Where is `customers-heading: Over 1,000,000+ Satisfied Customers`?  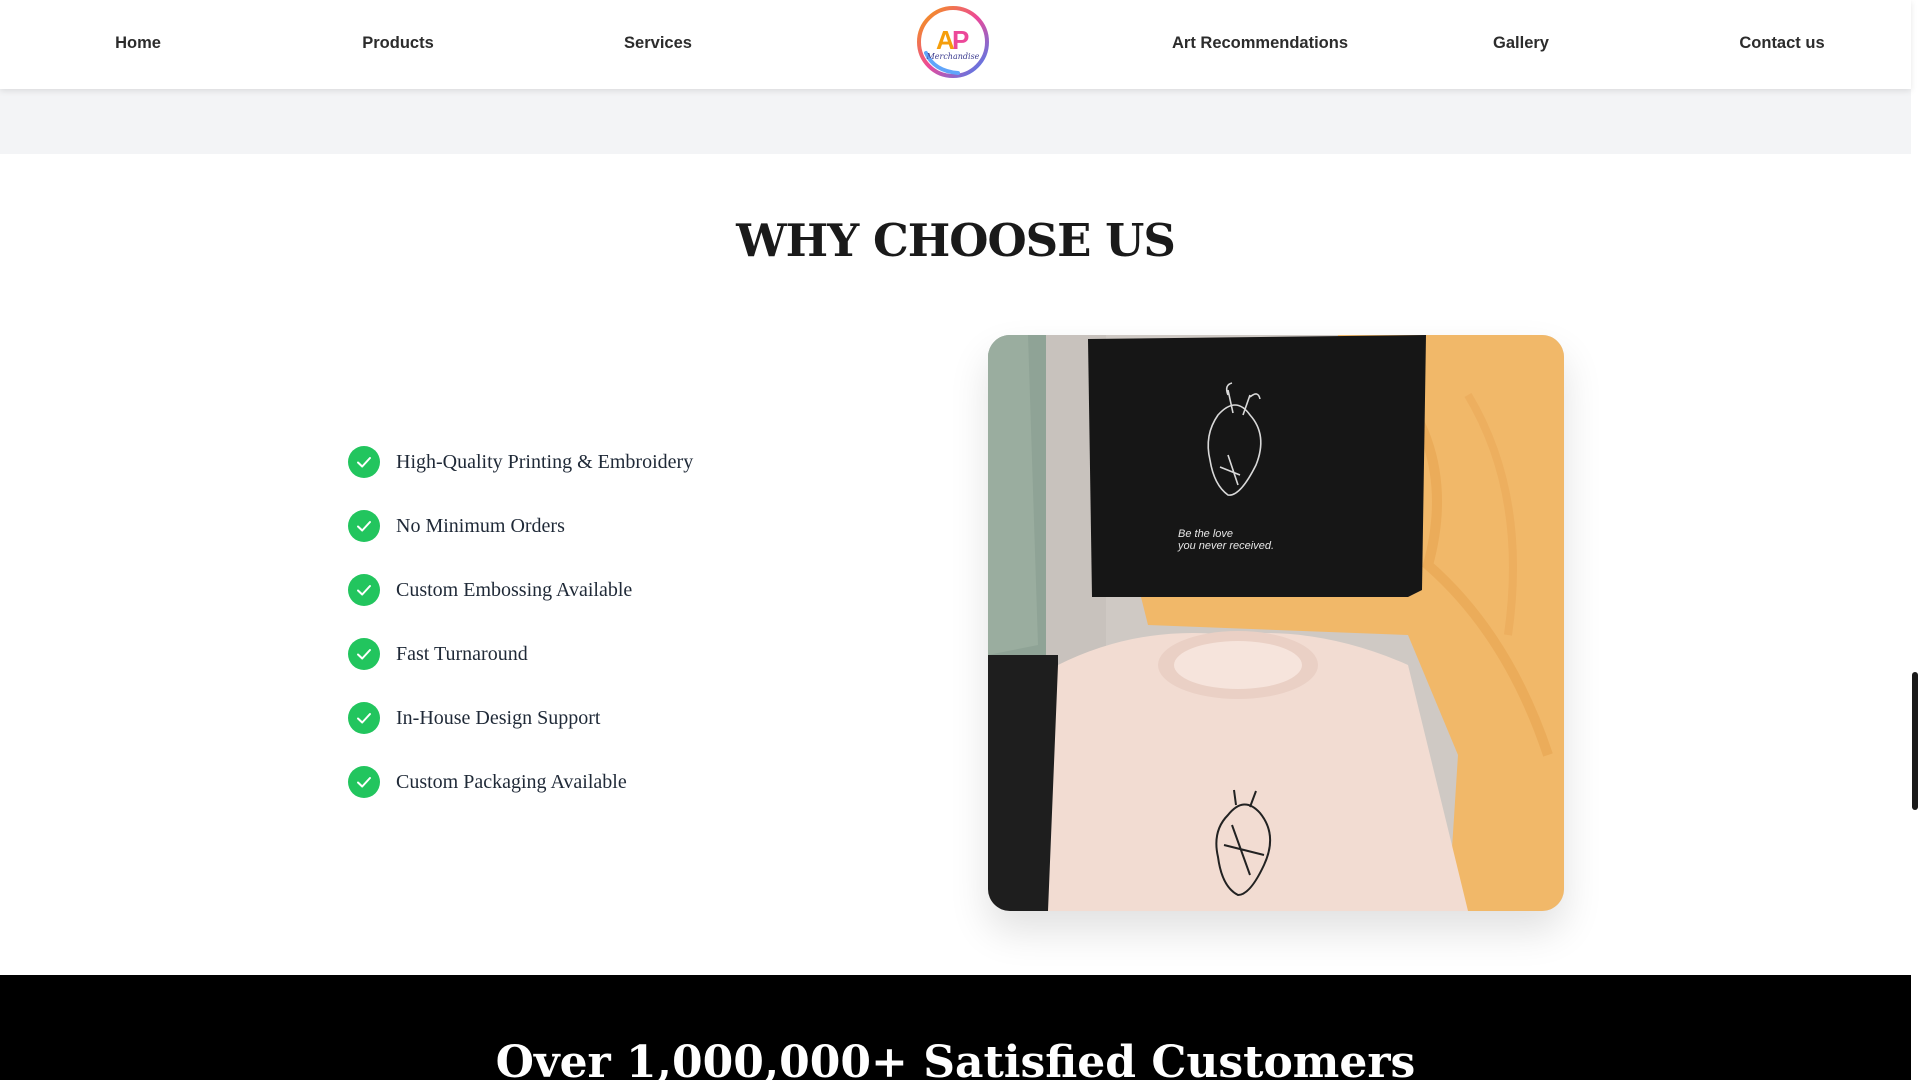 customers-heading: Over 1,000,000+ Satisfied Customers is located at coordinates (955, 1058).